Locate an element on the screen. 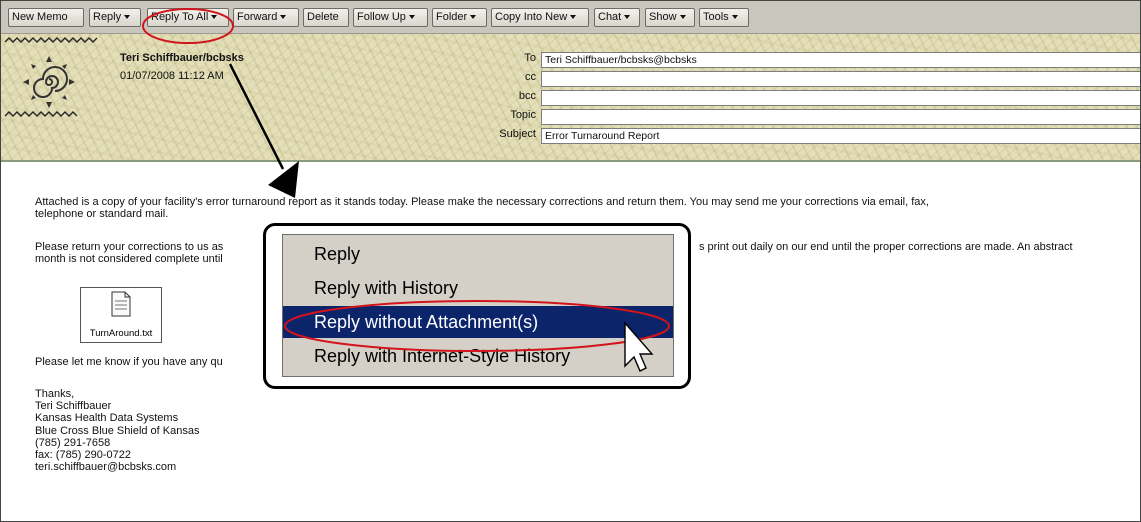 This screenshot has height=522, width=1141. tools-button: Tools is located at coordinates (724, 17).